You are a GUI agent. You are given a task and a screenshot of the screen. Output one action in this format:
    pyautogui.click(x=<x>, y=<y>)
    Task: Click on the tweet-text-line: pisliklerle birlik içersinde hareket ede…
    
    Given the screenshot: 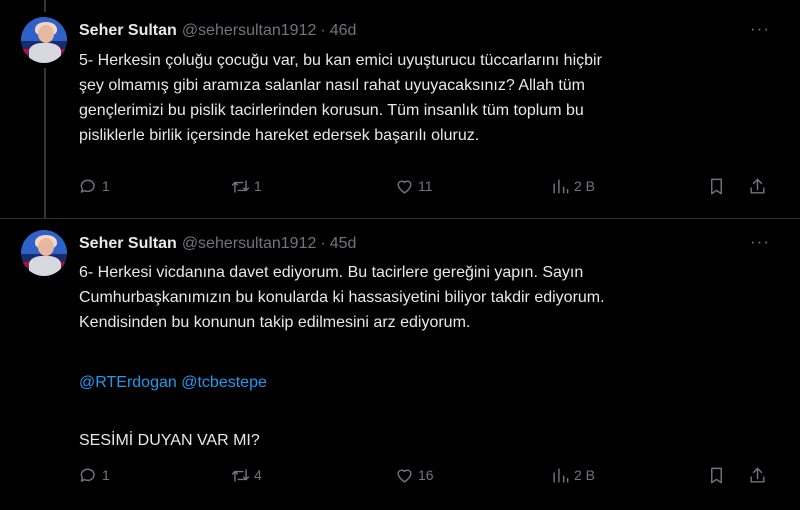 What is the action you would take?
    pyautogui.click(x=279, y=135)
    